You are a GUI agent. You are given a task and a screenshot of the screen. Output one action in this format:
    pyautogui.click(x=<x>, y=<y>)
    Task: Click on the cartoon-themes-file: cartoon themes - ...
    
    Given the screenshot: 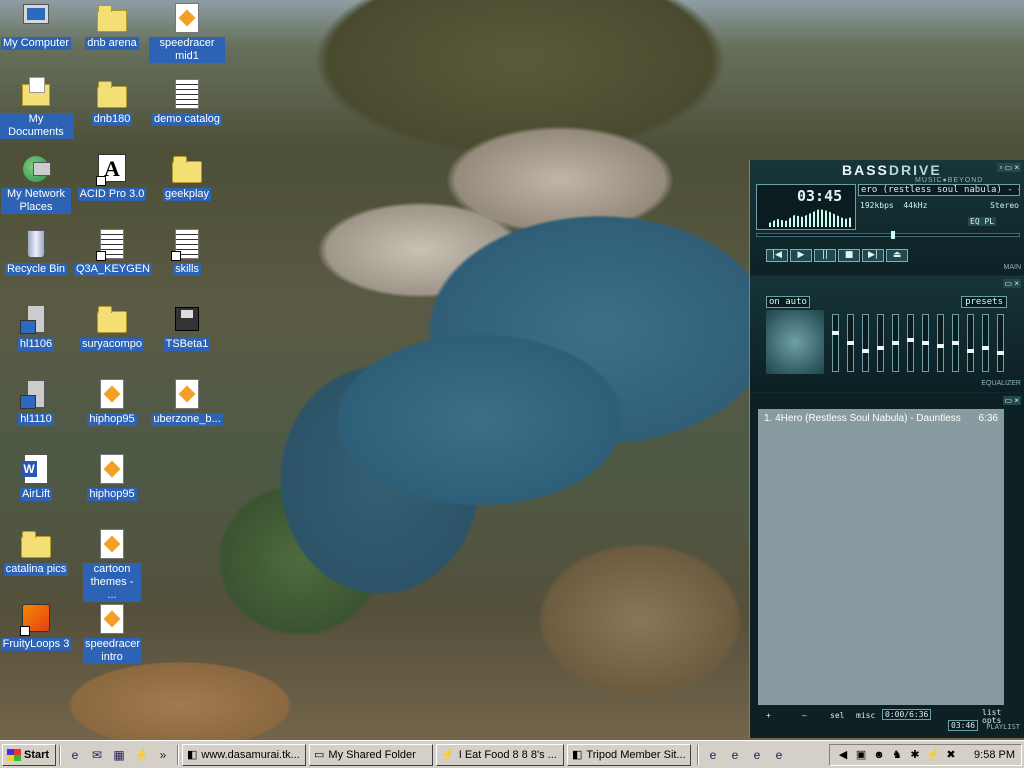 What is the action you would take?
    pyautogui.click(x=112, y=565)
    